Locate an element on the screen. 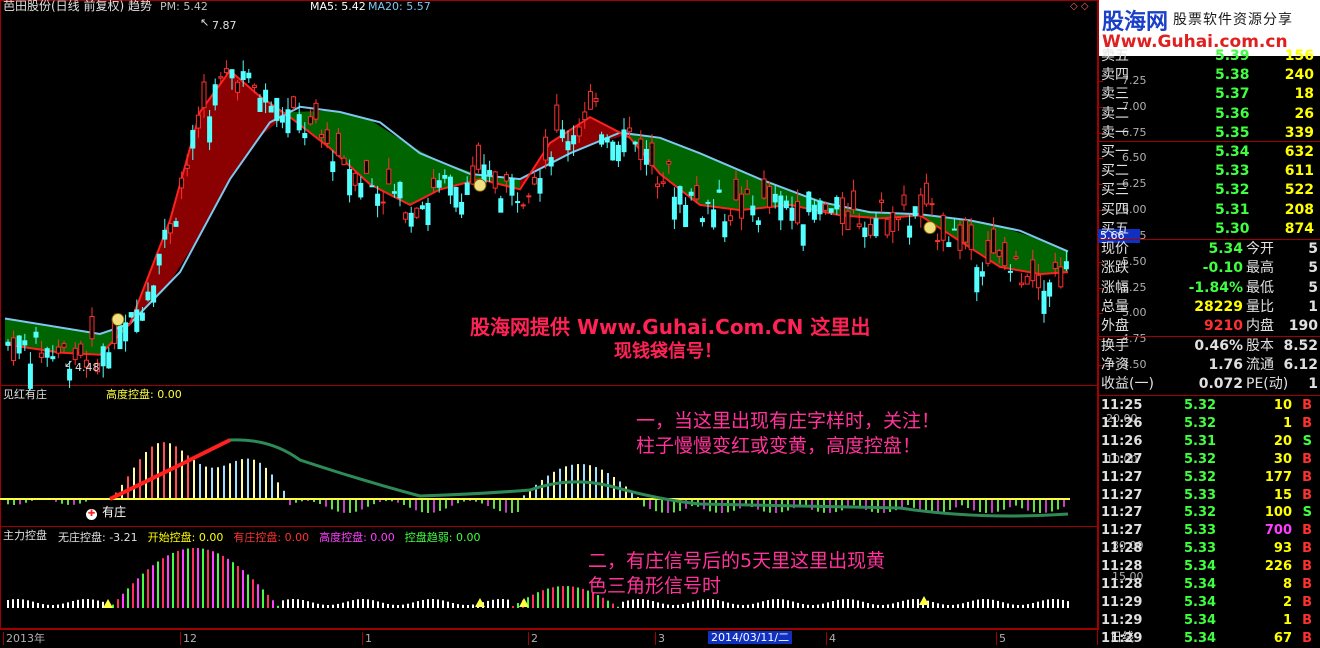 This screenshot has width=1320, height=648. date-label-3: 3 is located at coordinates (660, 638).